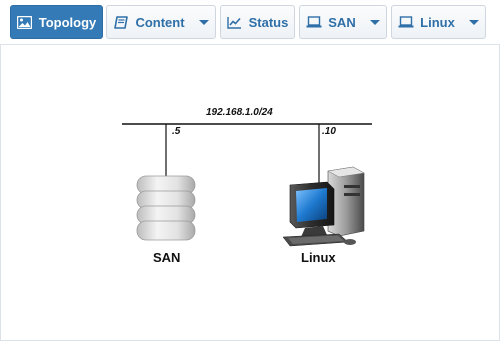  I want to click on tab-topology: Topology, so click(56, 22).